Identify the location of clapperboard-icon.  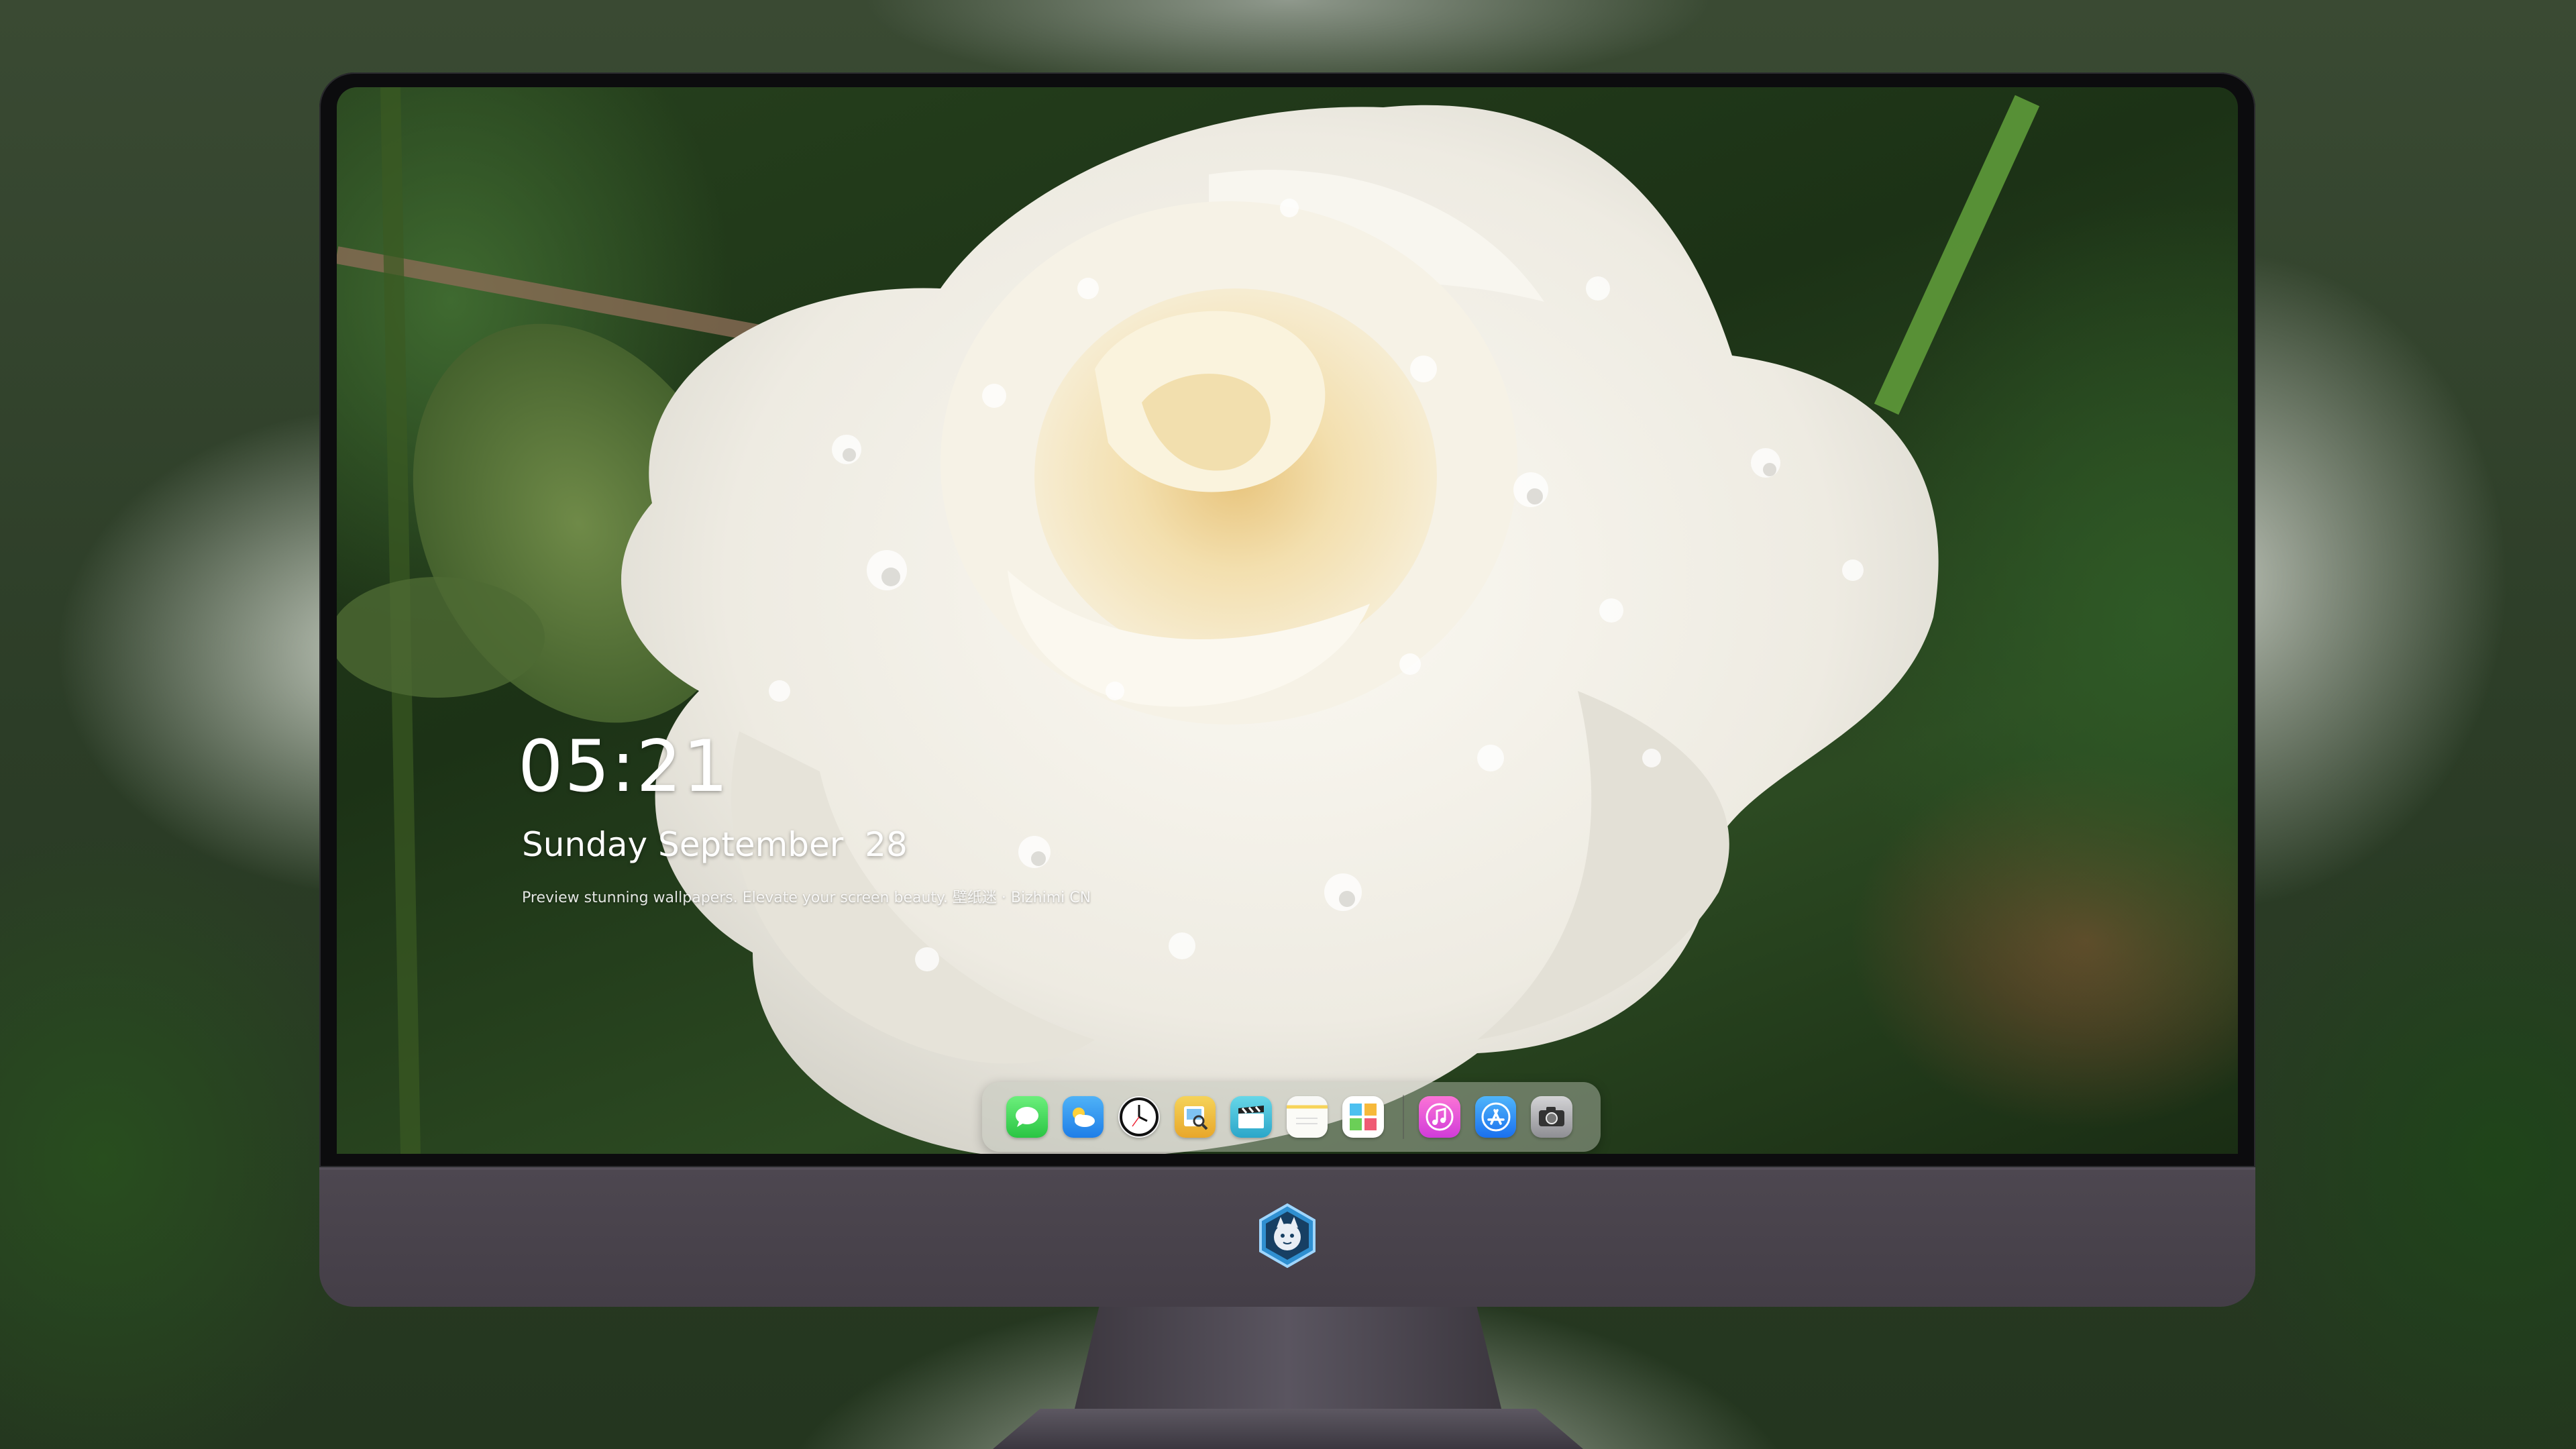
(1251, 1117).